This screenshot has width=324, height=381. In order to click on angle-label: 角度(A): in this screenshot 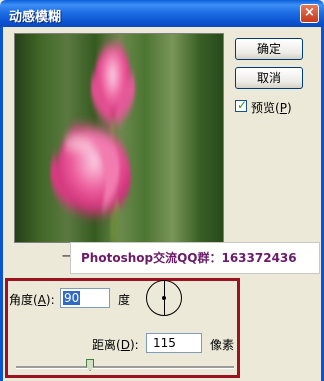, I will do `click(32, 300)`.